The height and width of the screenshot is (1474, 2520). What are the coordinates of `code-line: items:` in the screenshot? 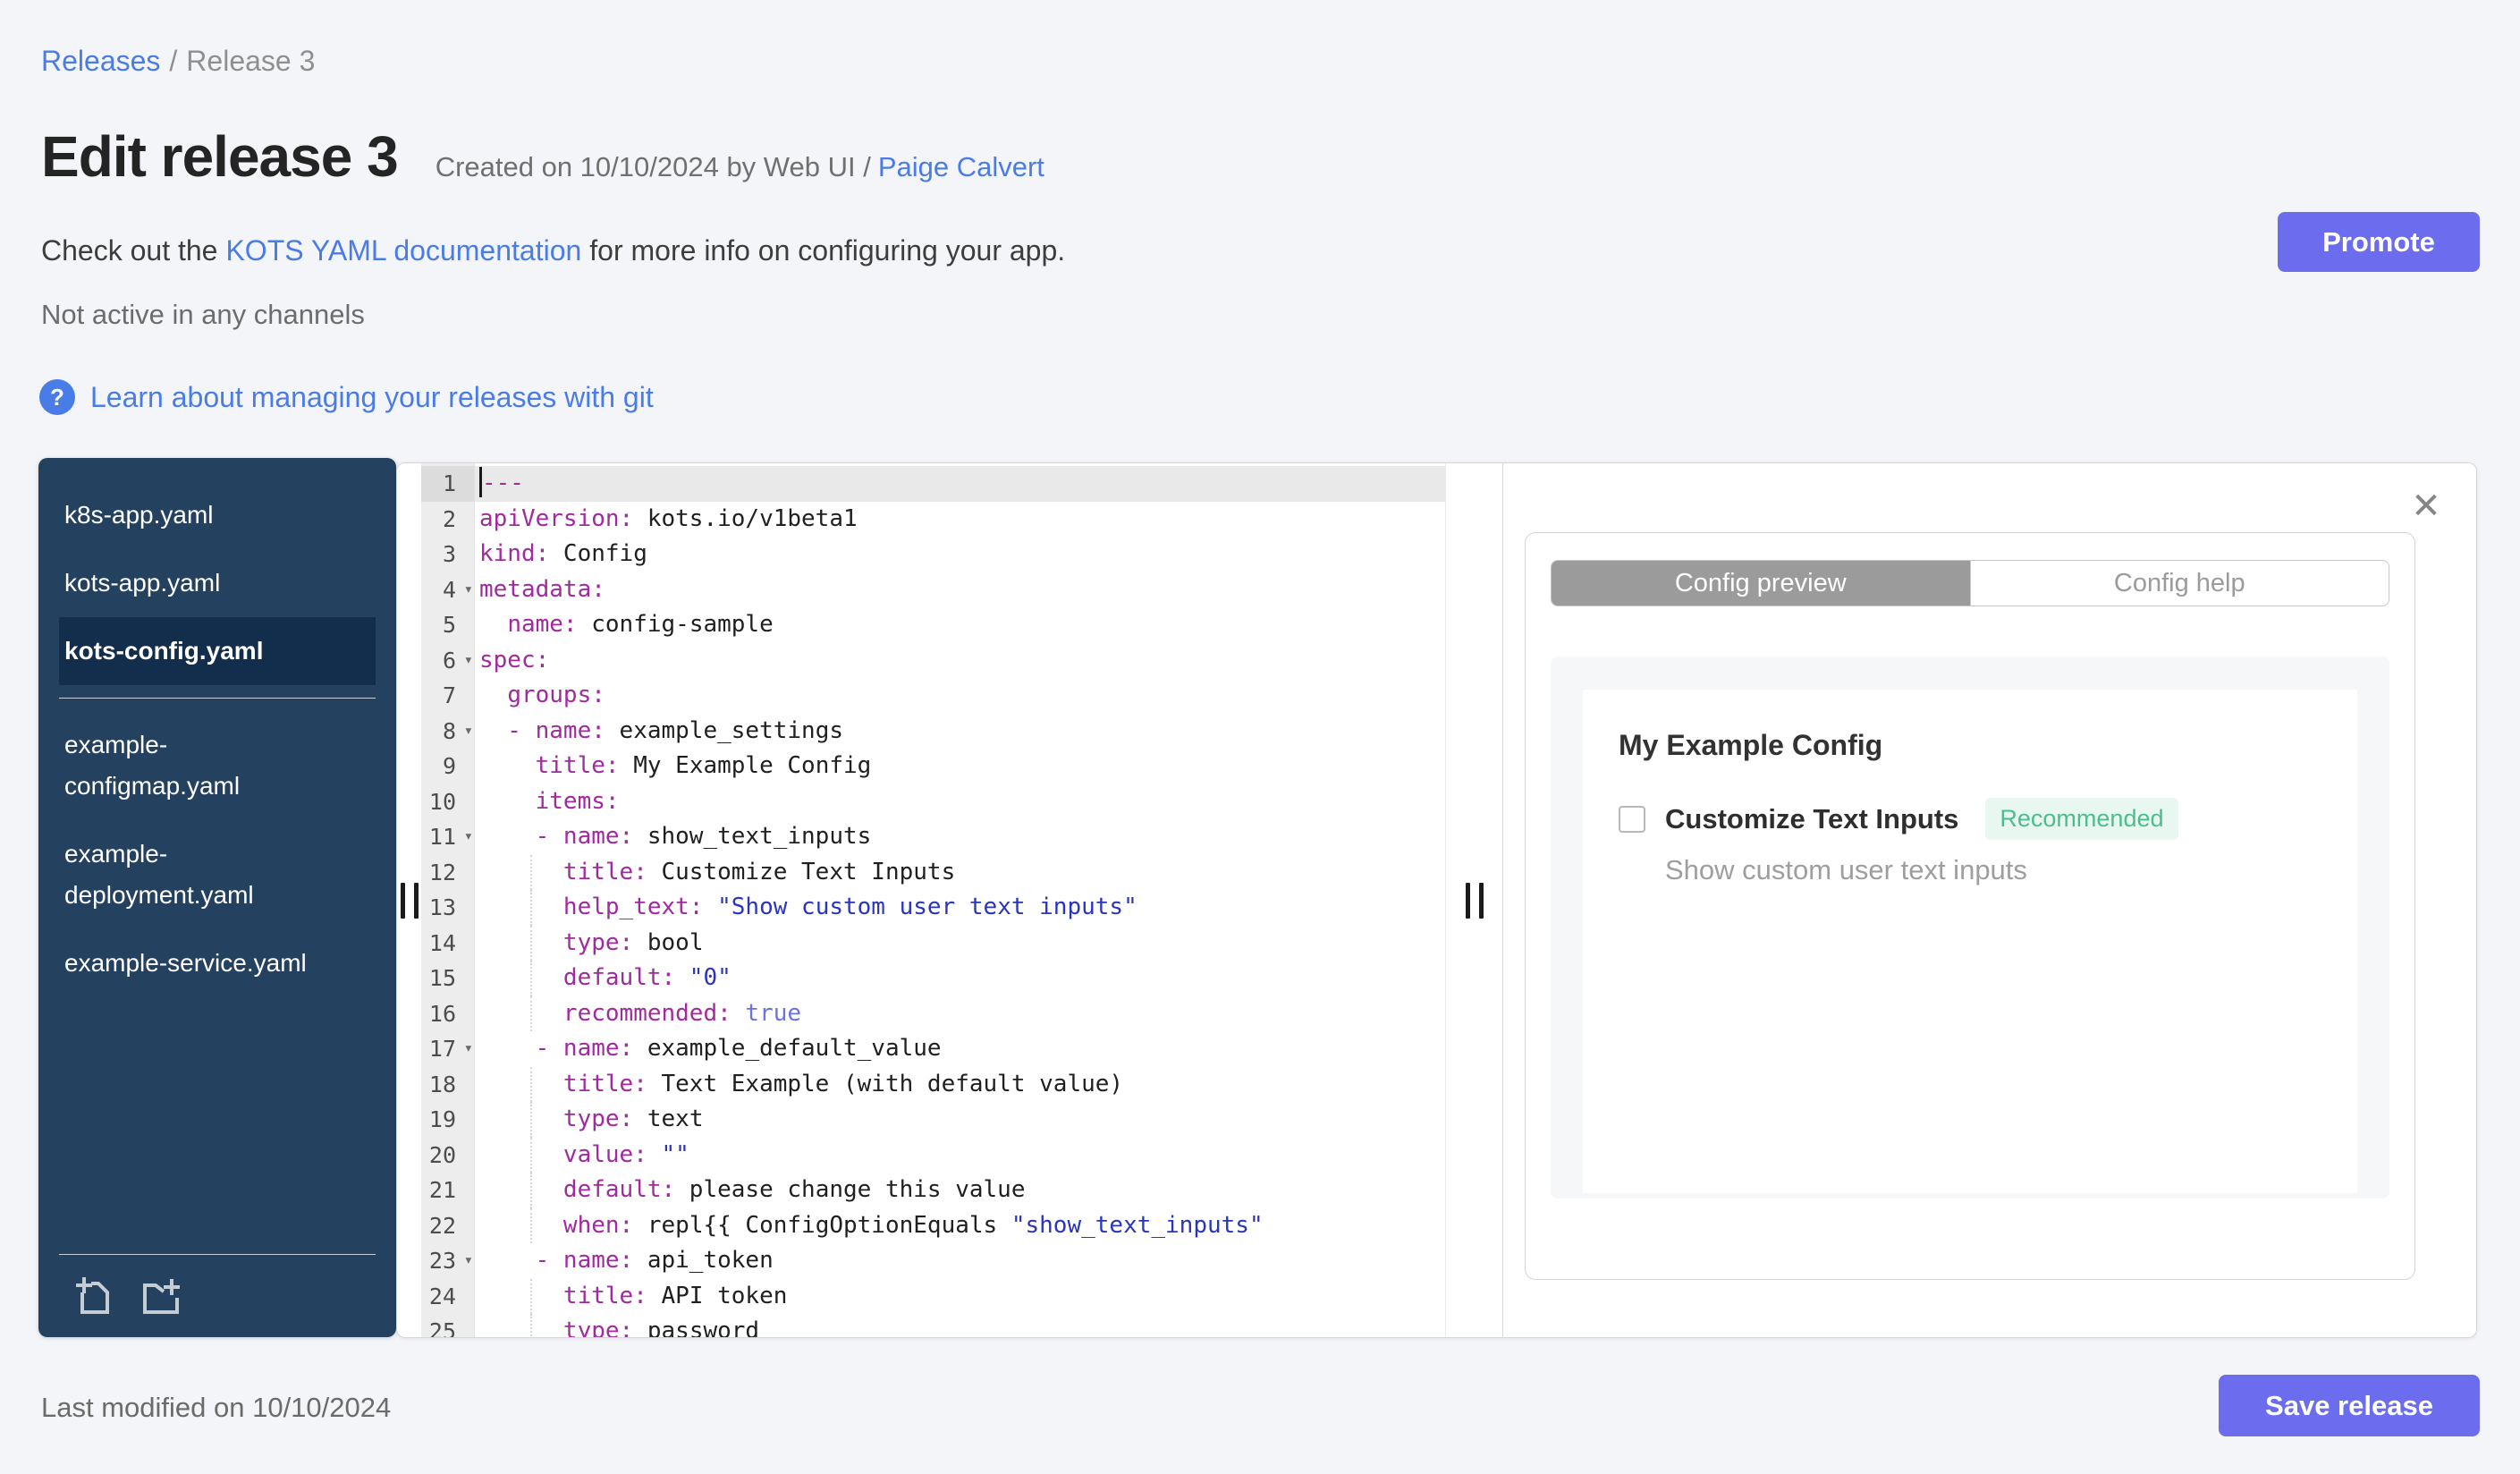 It's located at (960, 802).